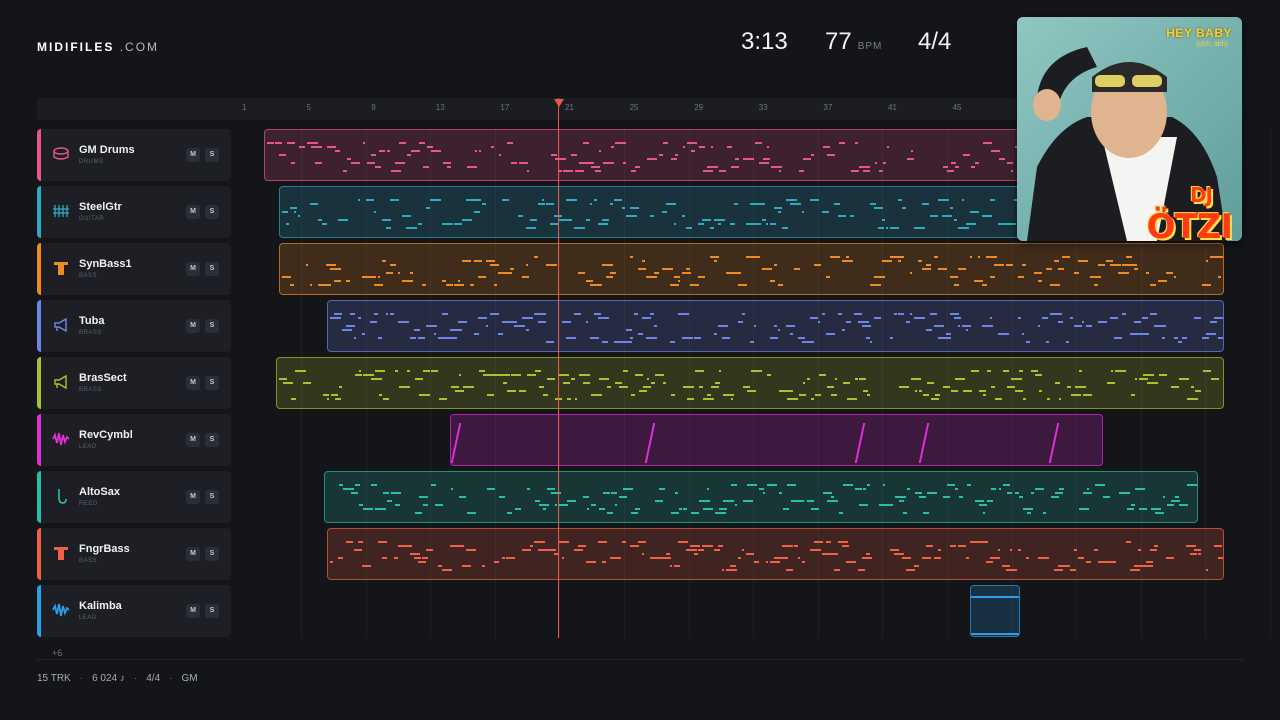 The image size is (1280, 720). What do you see at coordinates (117, 678) in the screenshot?
I see `file-info-footer: 15 TRK · 6 024 ♪ · 4/4 · GM` at bounding box center [117, 678].